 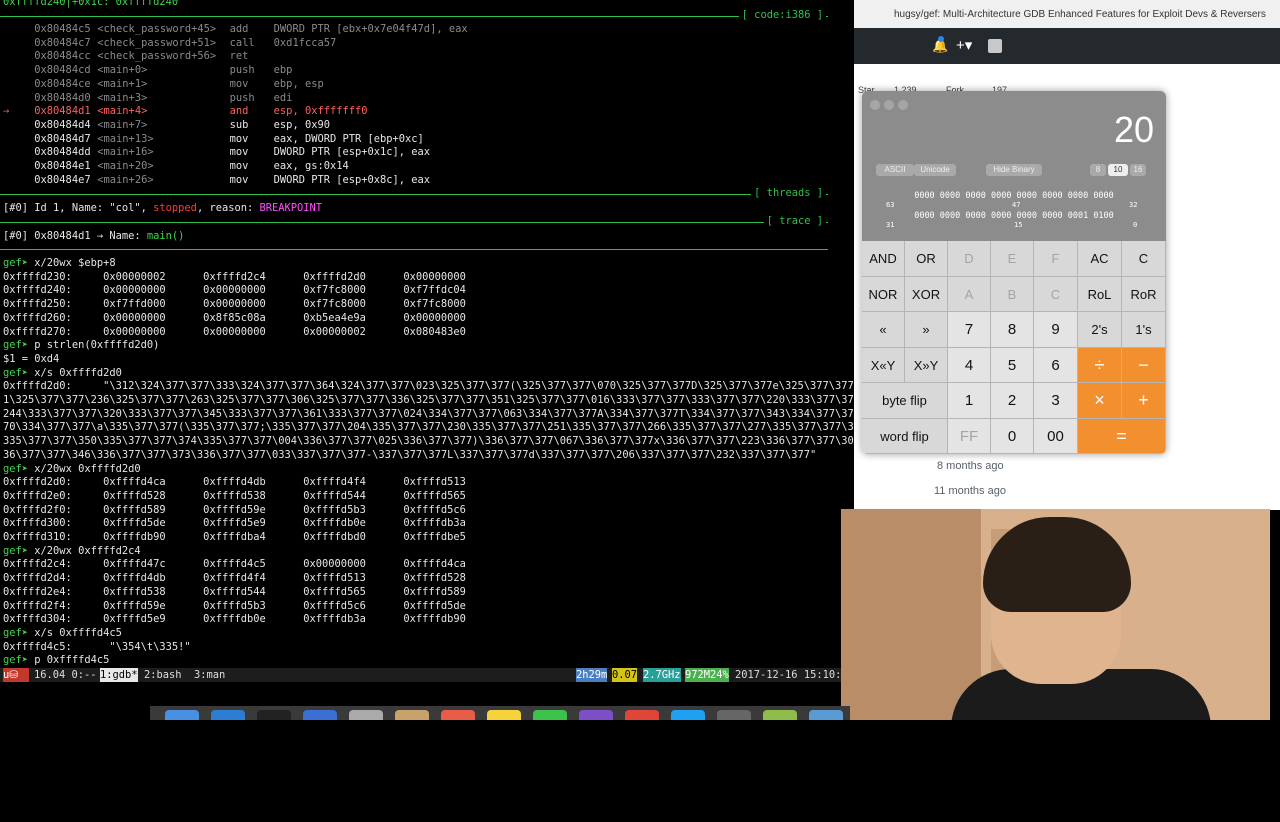 I want to click on calc-key-and: AND, so click(x=883, y=259).